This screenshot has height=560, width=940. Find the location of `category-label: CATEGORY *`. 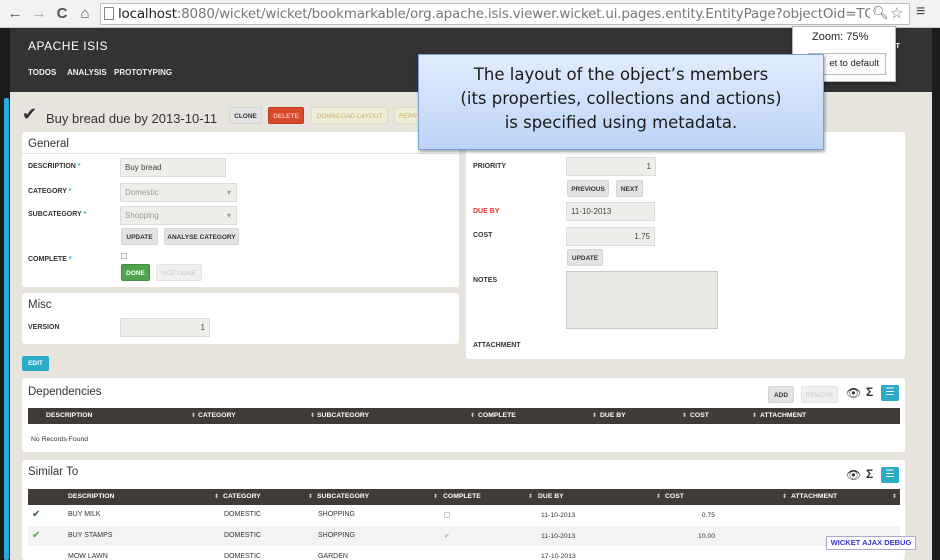

category-label: CATEGORY * is located at coordinates (50, 191).